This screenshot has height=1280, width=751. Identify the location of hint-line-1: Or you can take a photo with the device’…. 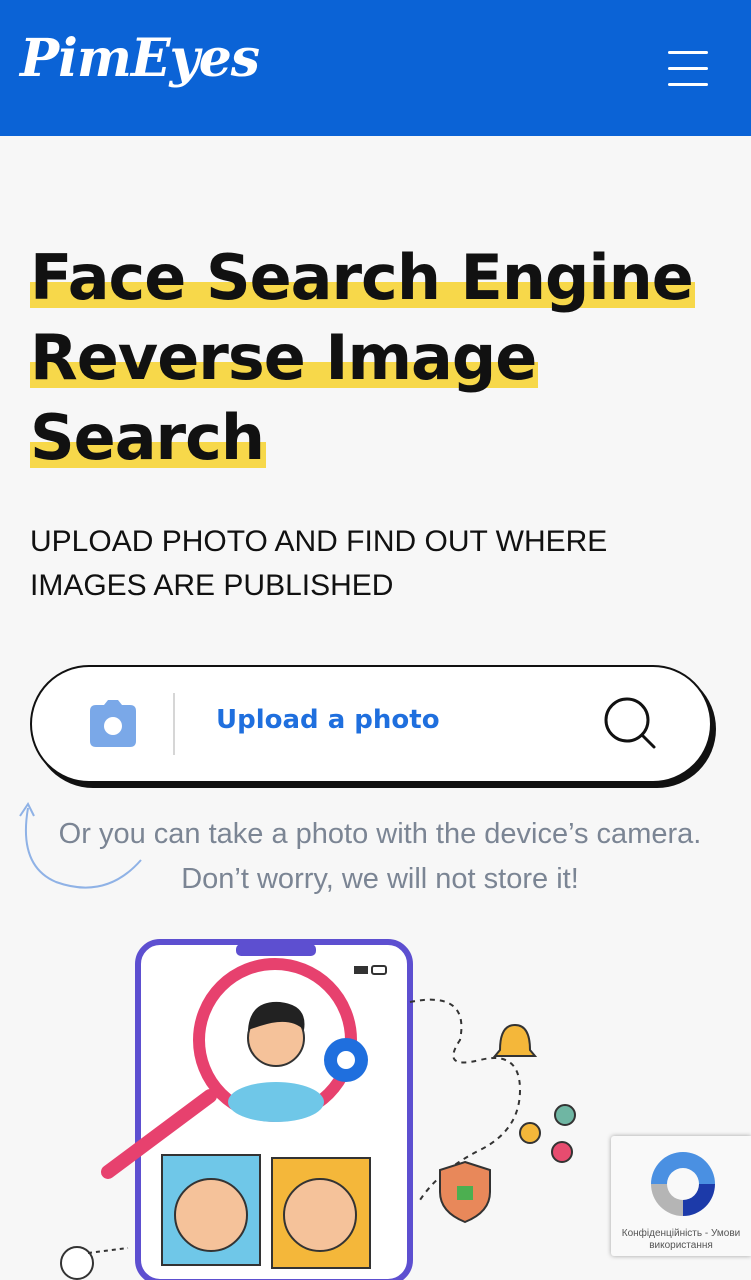
(380, 834).